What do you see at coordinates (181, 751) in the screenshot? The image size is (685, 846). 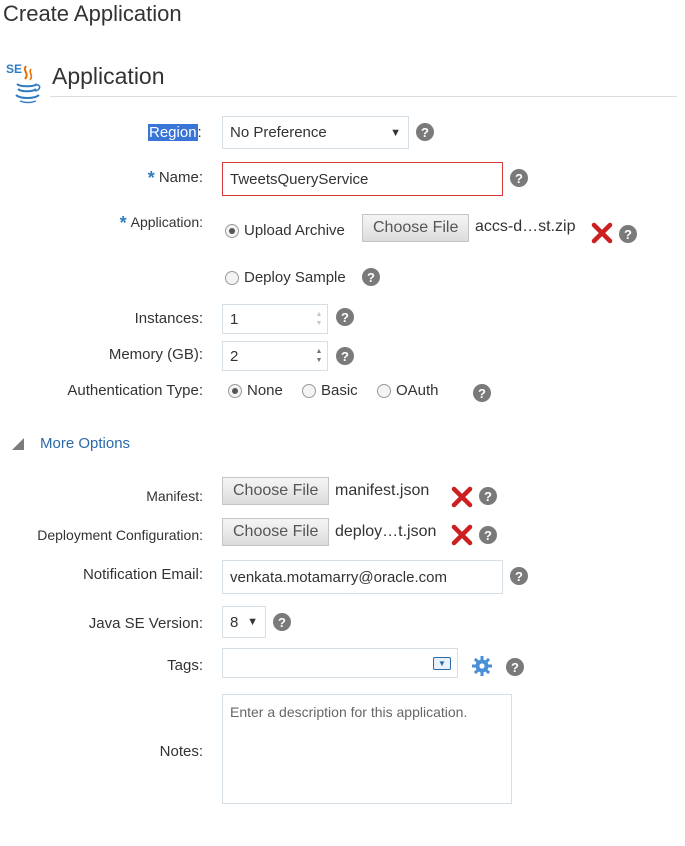 I see `notes-label: Notes:` at bounding box center [181, 751].